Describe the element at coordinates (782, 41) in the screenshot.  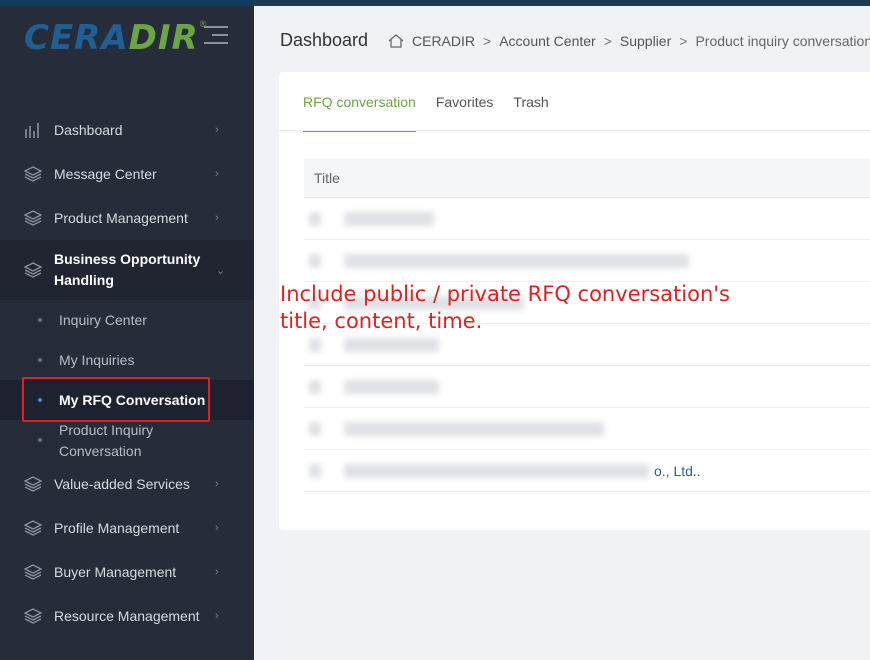
I see `breadcrumb-current: Product inquiry conversation` at that location.